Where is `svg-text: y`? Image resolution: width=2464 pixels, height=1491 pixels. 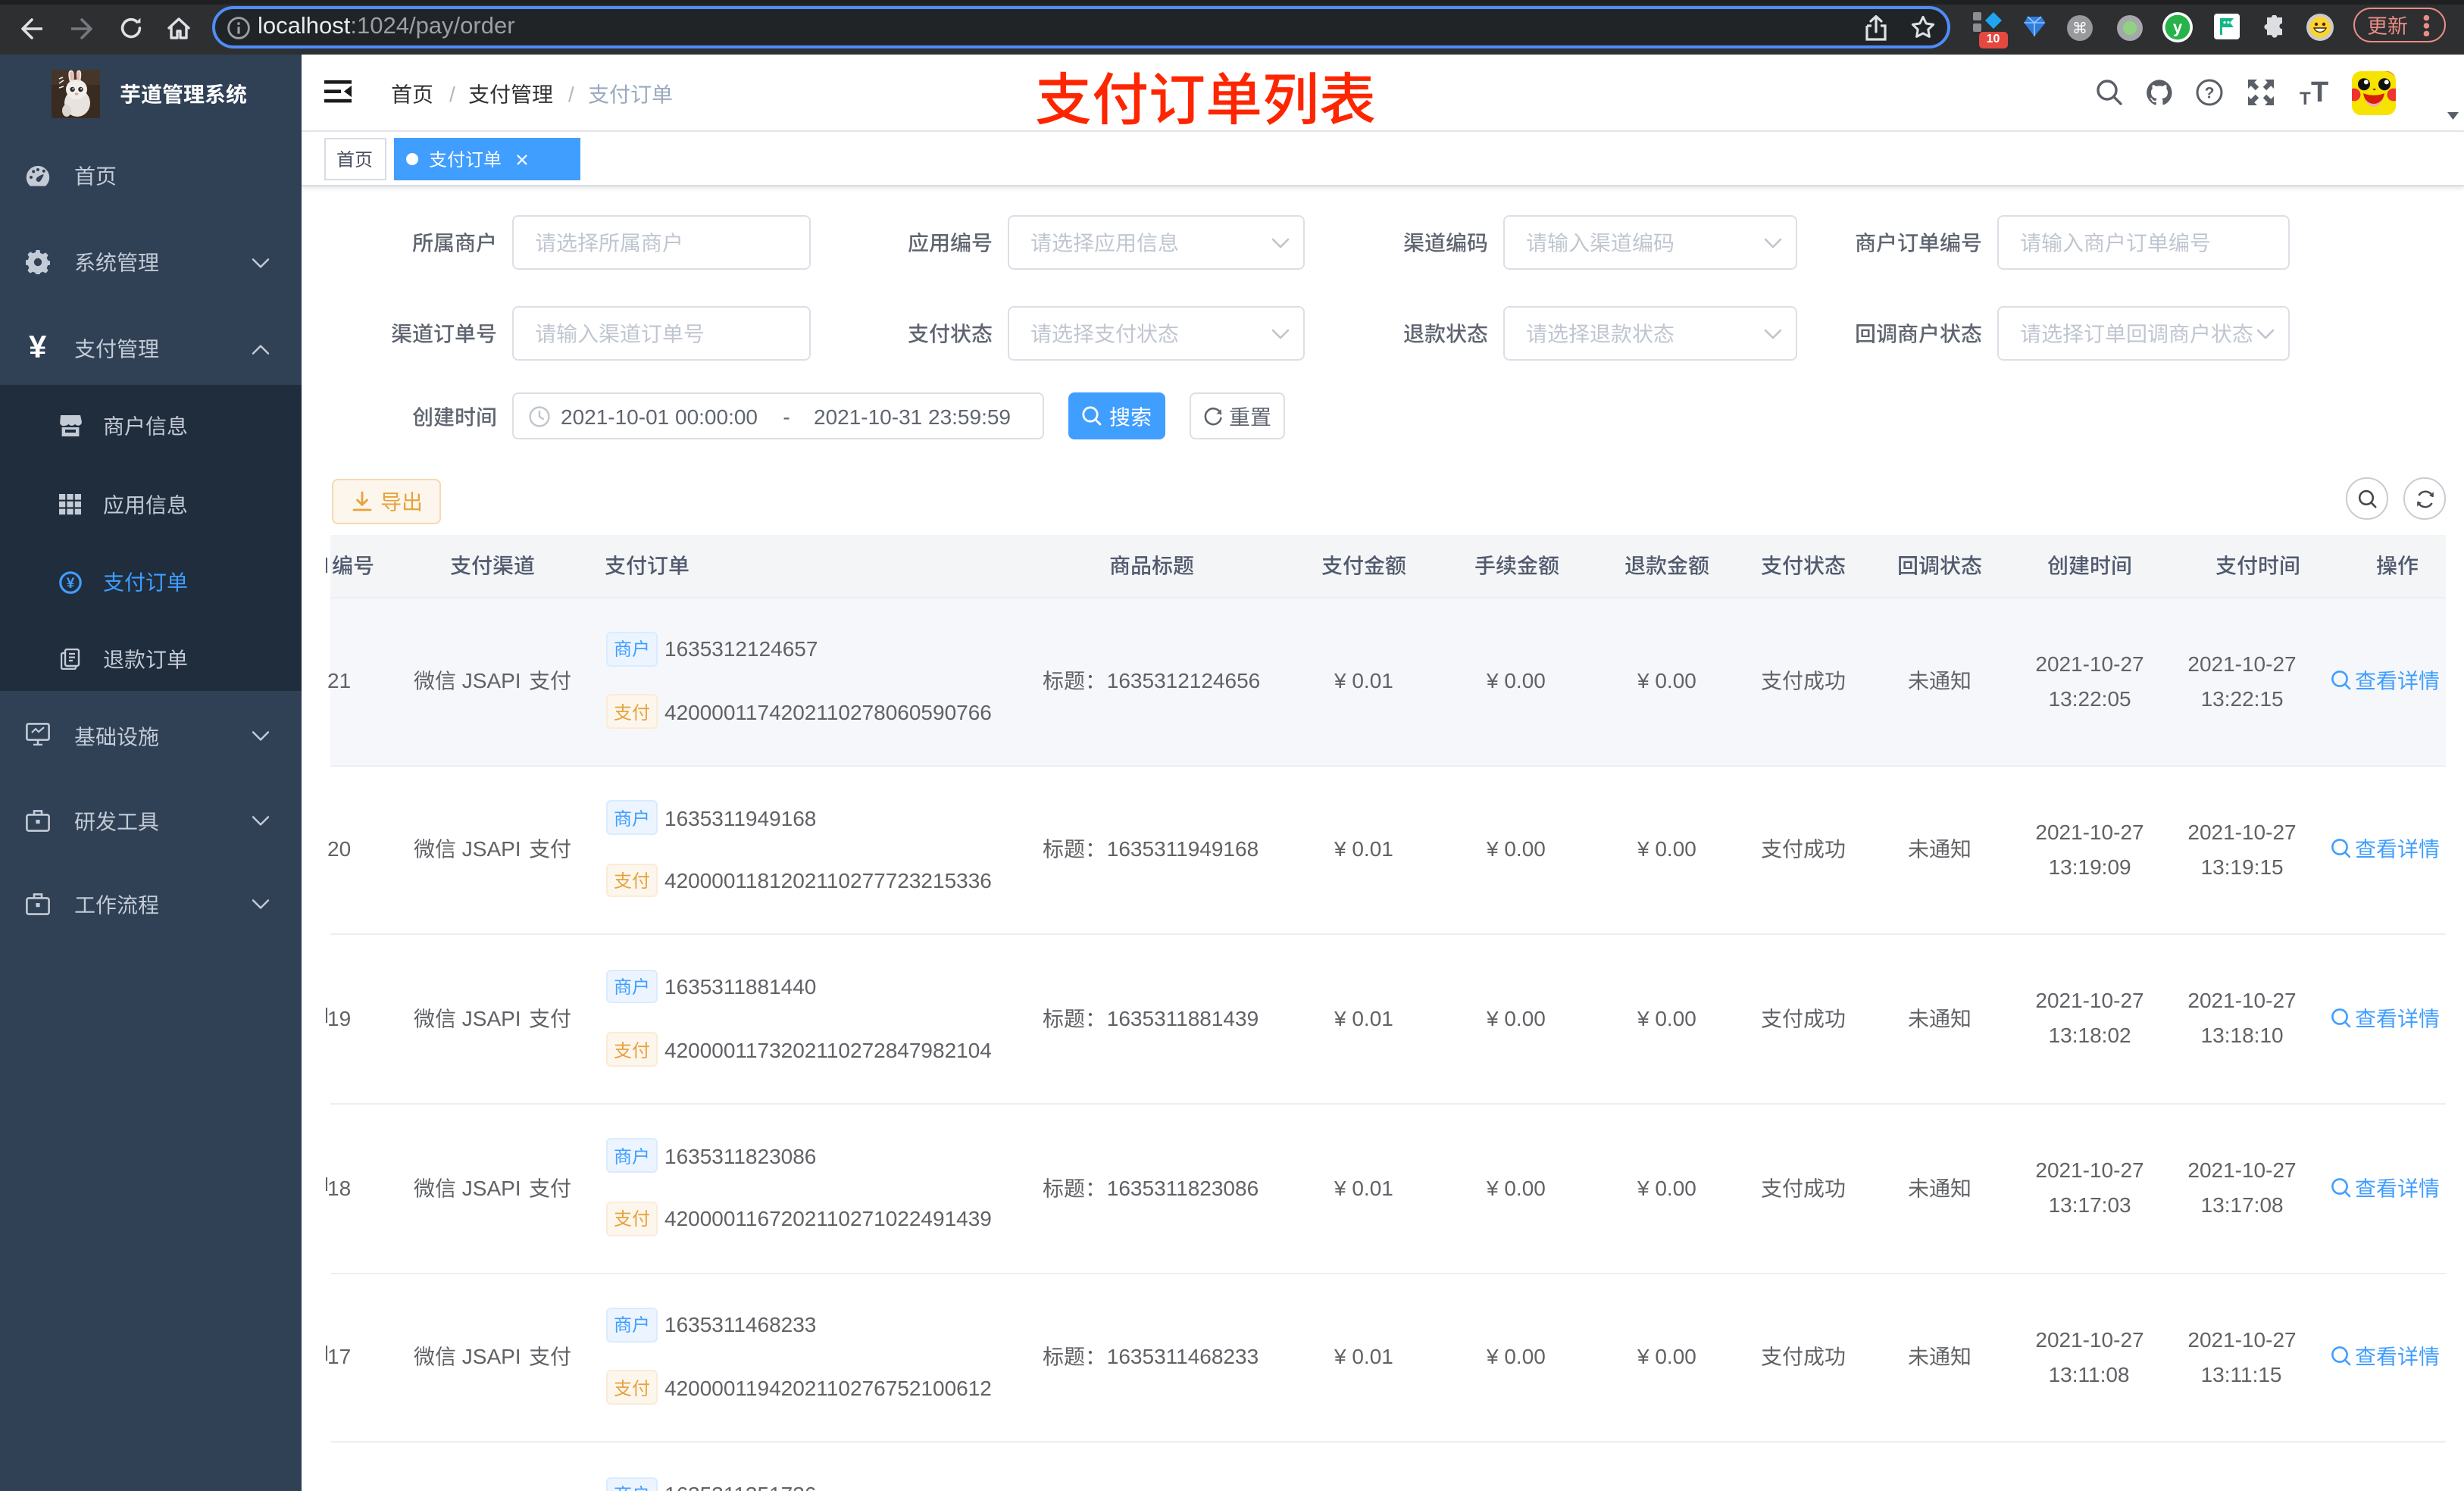 svg-text: y is located at coordinates (2178, 27).